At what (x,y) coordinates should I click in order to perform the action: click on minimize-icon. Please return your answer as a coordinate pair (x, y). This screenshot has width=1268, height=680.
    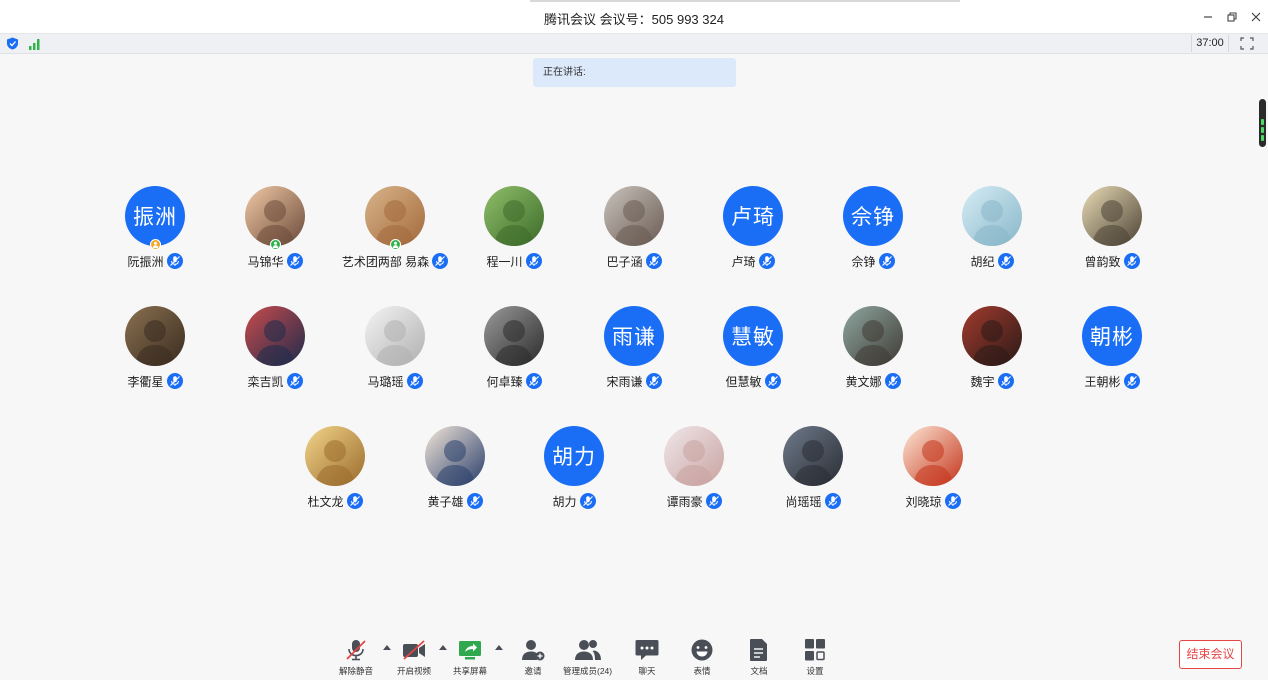
    Looking at the image, I should click on (1208, 17).